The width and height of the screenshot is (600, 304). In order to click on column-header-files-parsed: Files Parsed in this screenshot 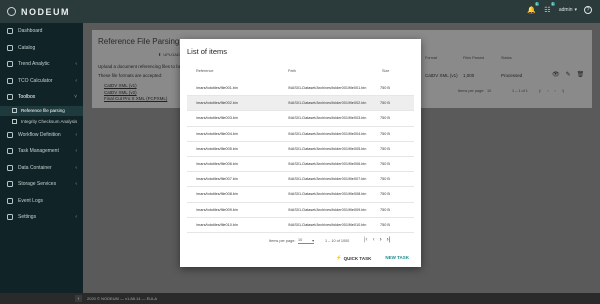, I will do `click(474, 58)`.